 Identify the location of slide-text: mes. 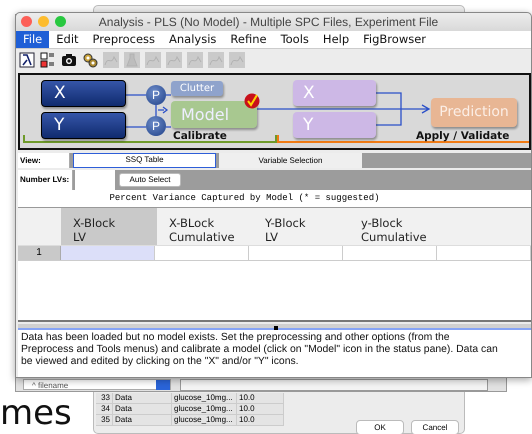
(36, 413).